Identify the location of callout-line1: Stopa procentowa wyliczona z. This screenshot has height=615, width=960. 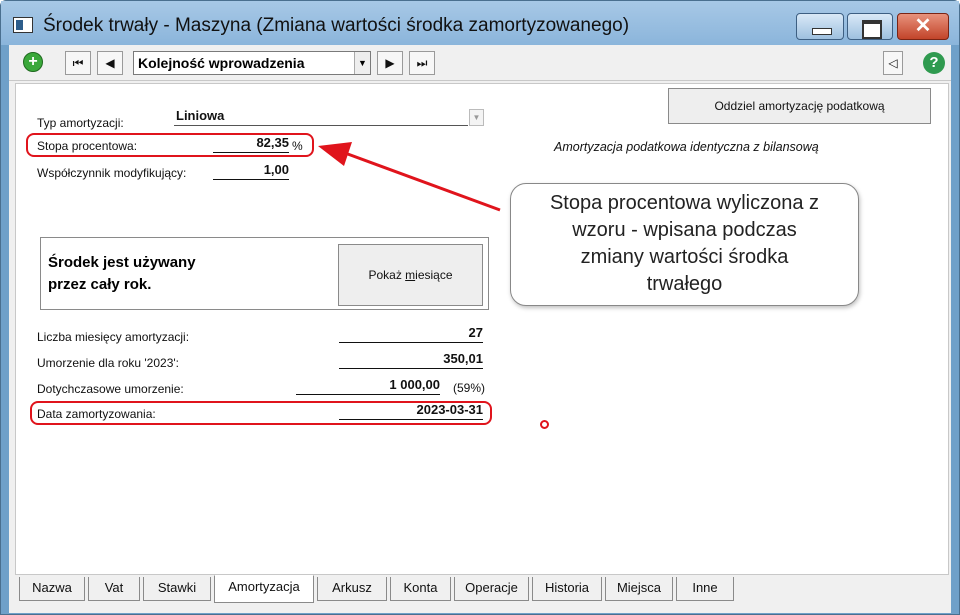
(684, 203).